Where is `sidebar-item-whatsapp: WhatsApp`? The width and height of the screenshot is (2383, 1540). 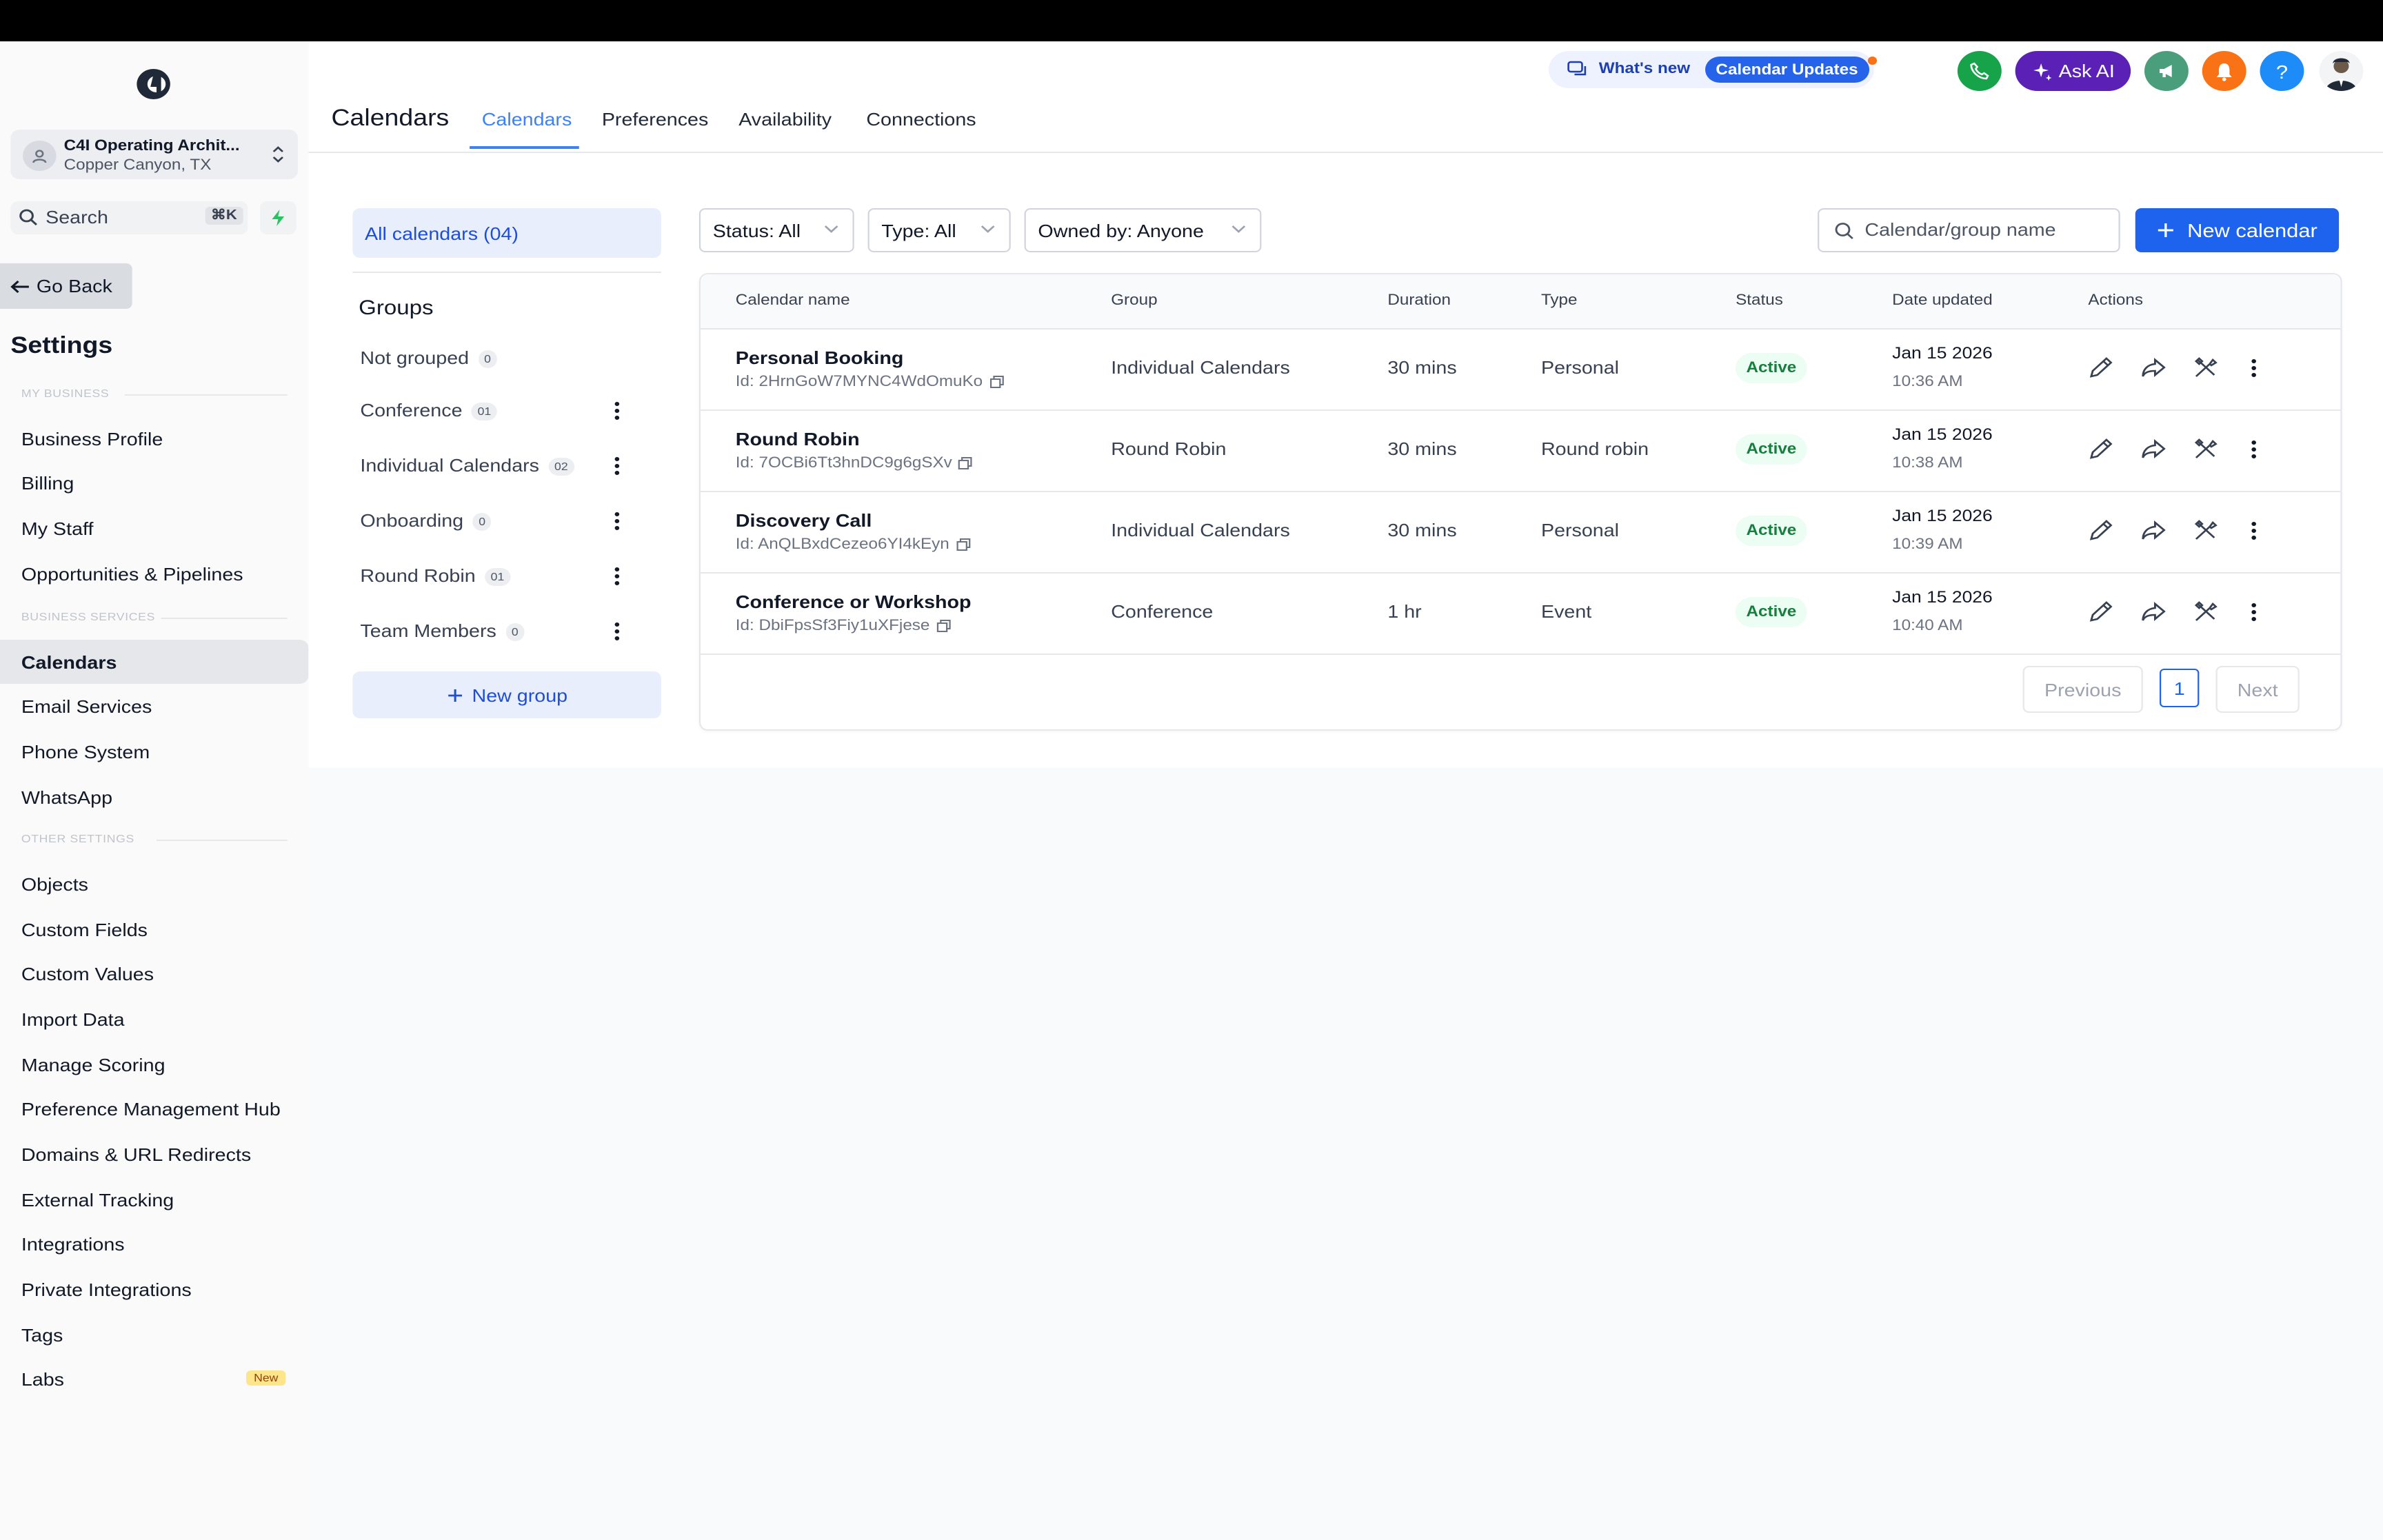
sidebar-item-whatsapp: WhatsApp is located at coordinates (154, 797).